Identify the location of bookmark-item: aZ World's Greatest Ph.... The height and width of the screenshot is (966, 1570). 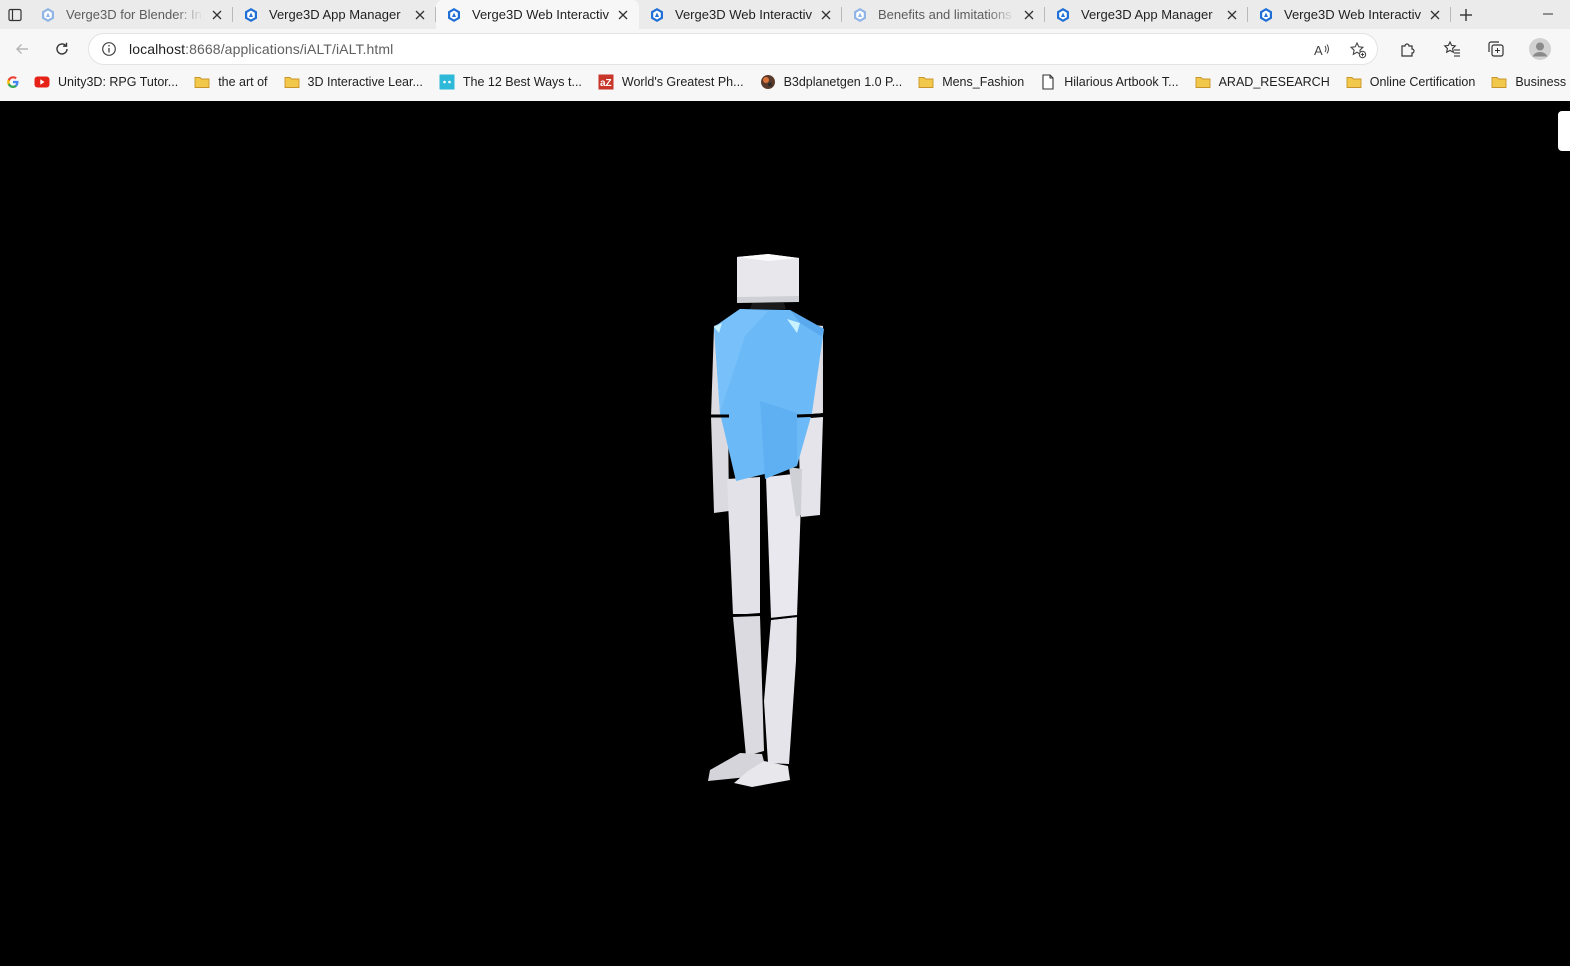
(671, 82).